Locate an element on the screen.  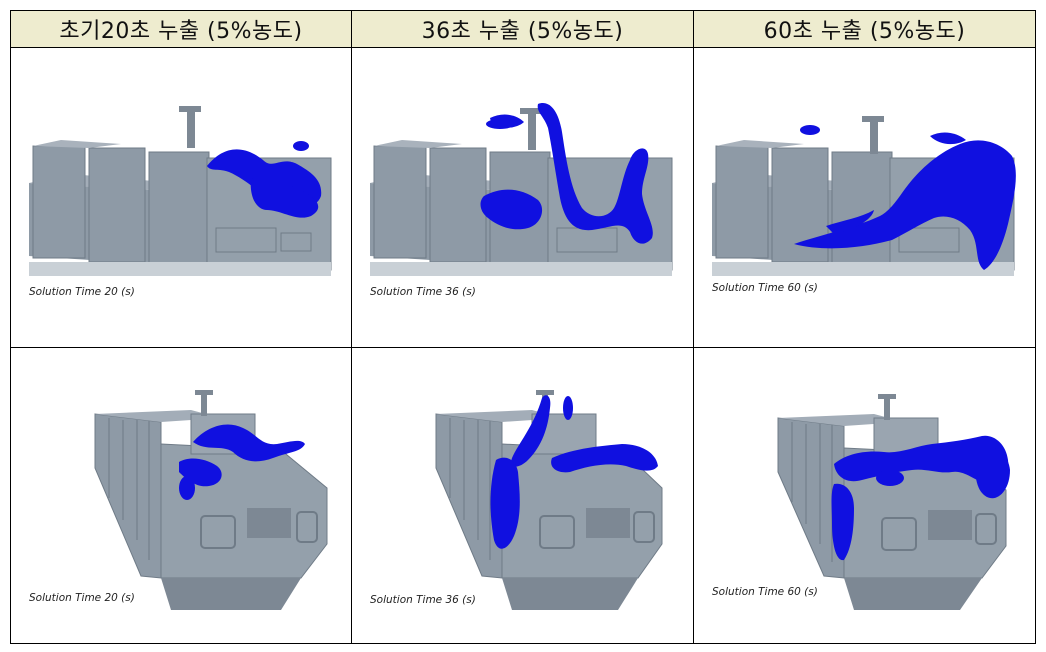
header-label-36s: 36초 누출 (5%농도) is located at coordinates (522, 31).